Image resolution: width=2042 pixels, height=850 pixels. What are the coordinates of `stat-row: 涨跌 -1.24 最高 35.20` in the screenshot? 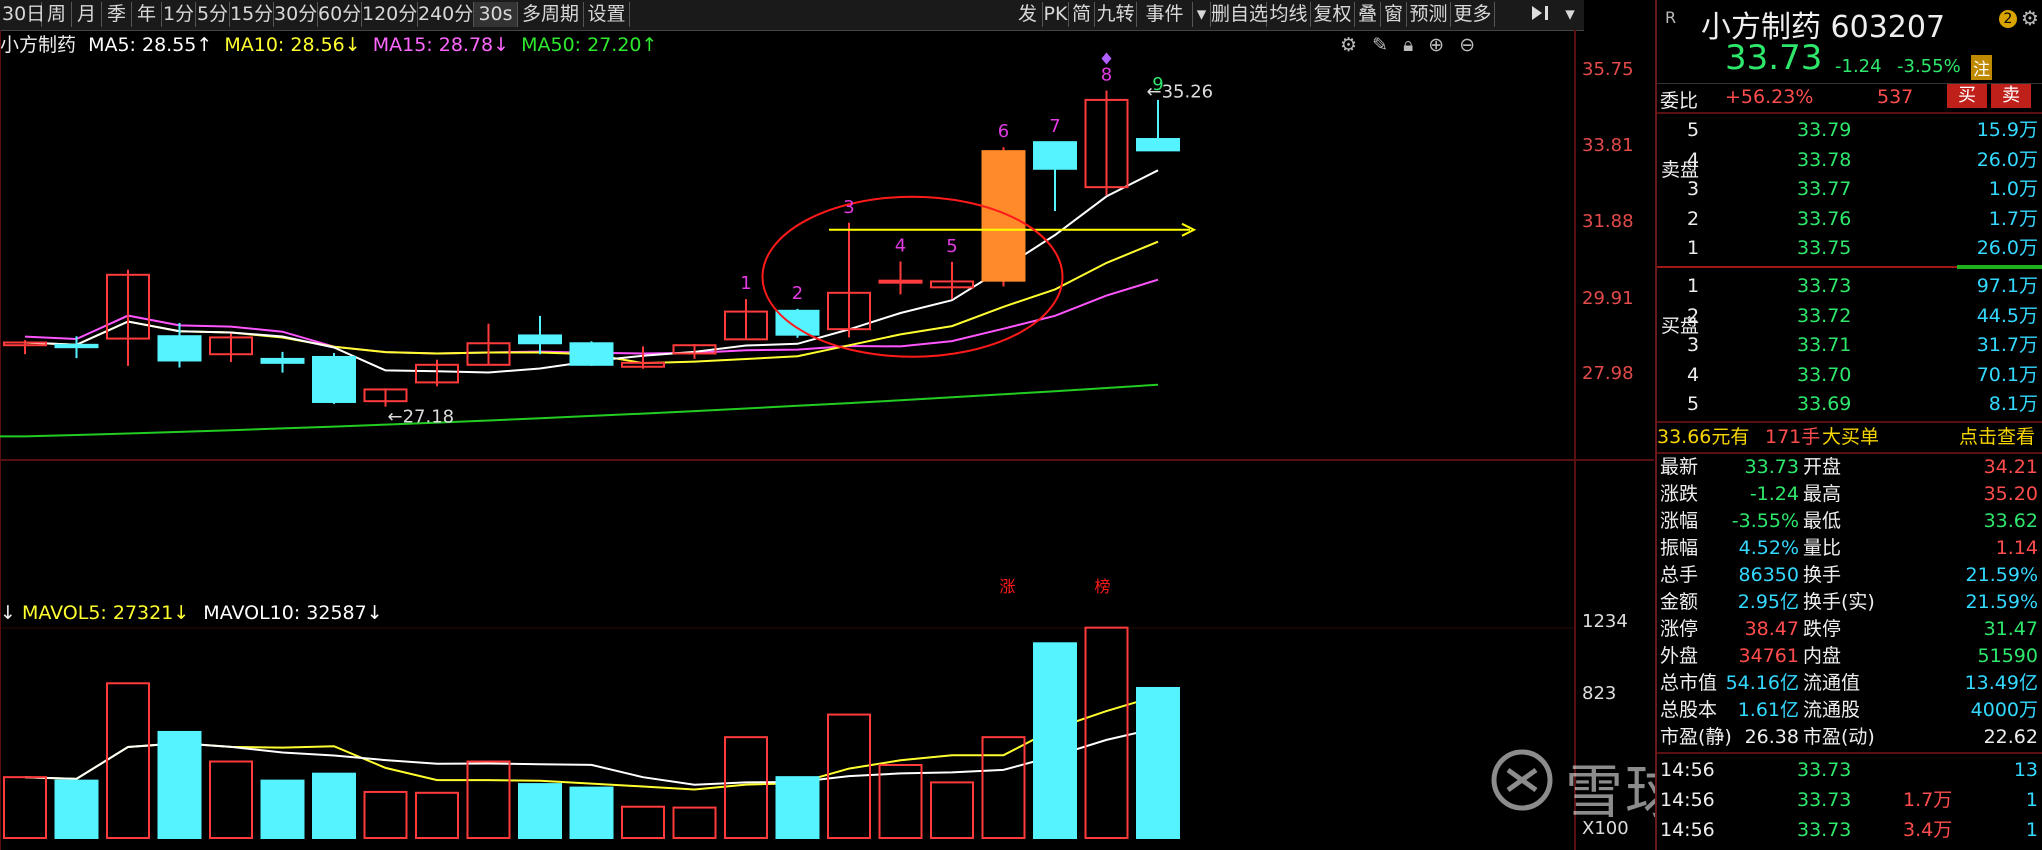 It's located at (1849, 494).